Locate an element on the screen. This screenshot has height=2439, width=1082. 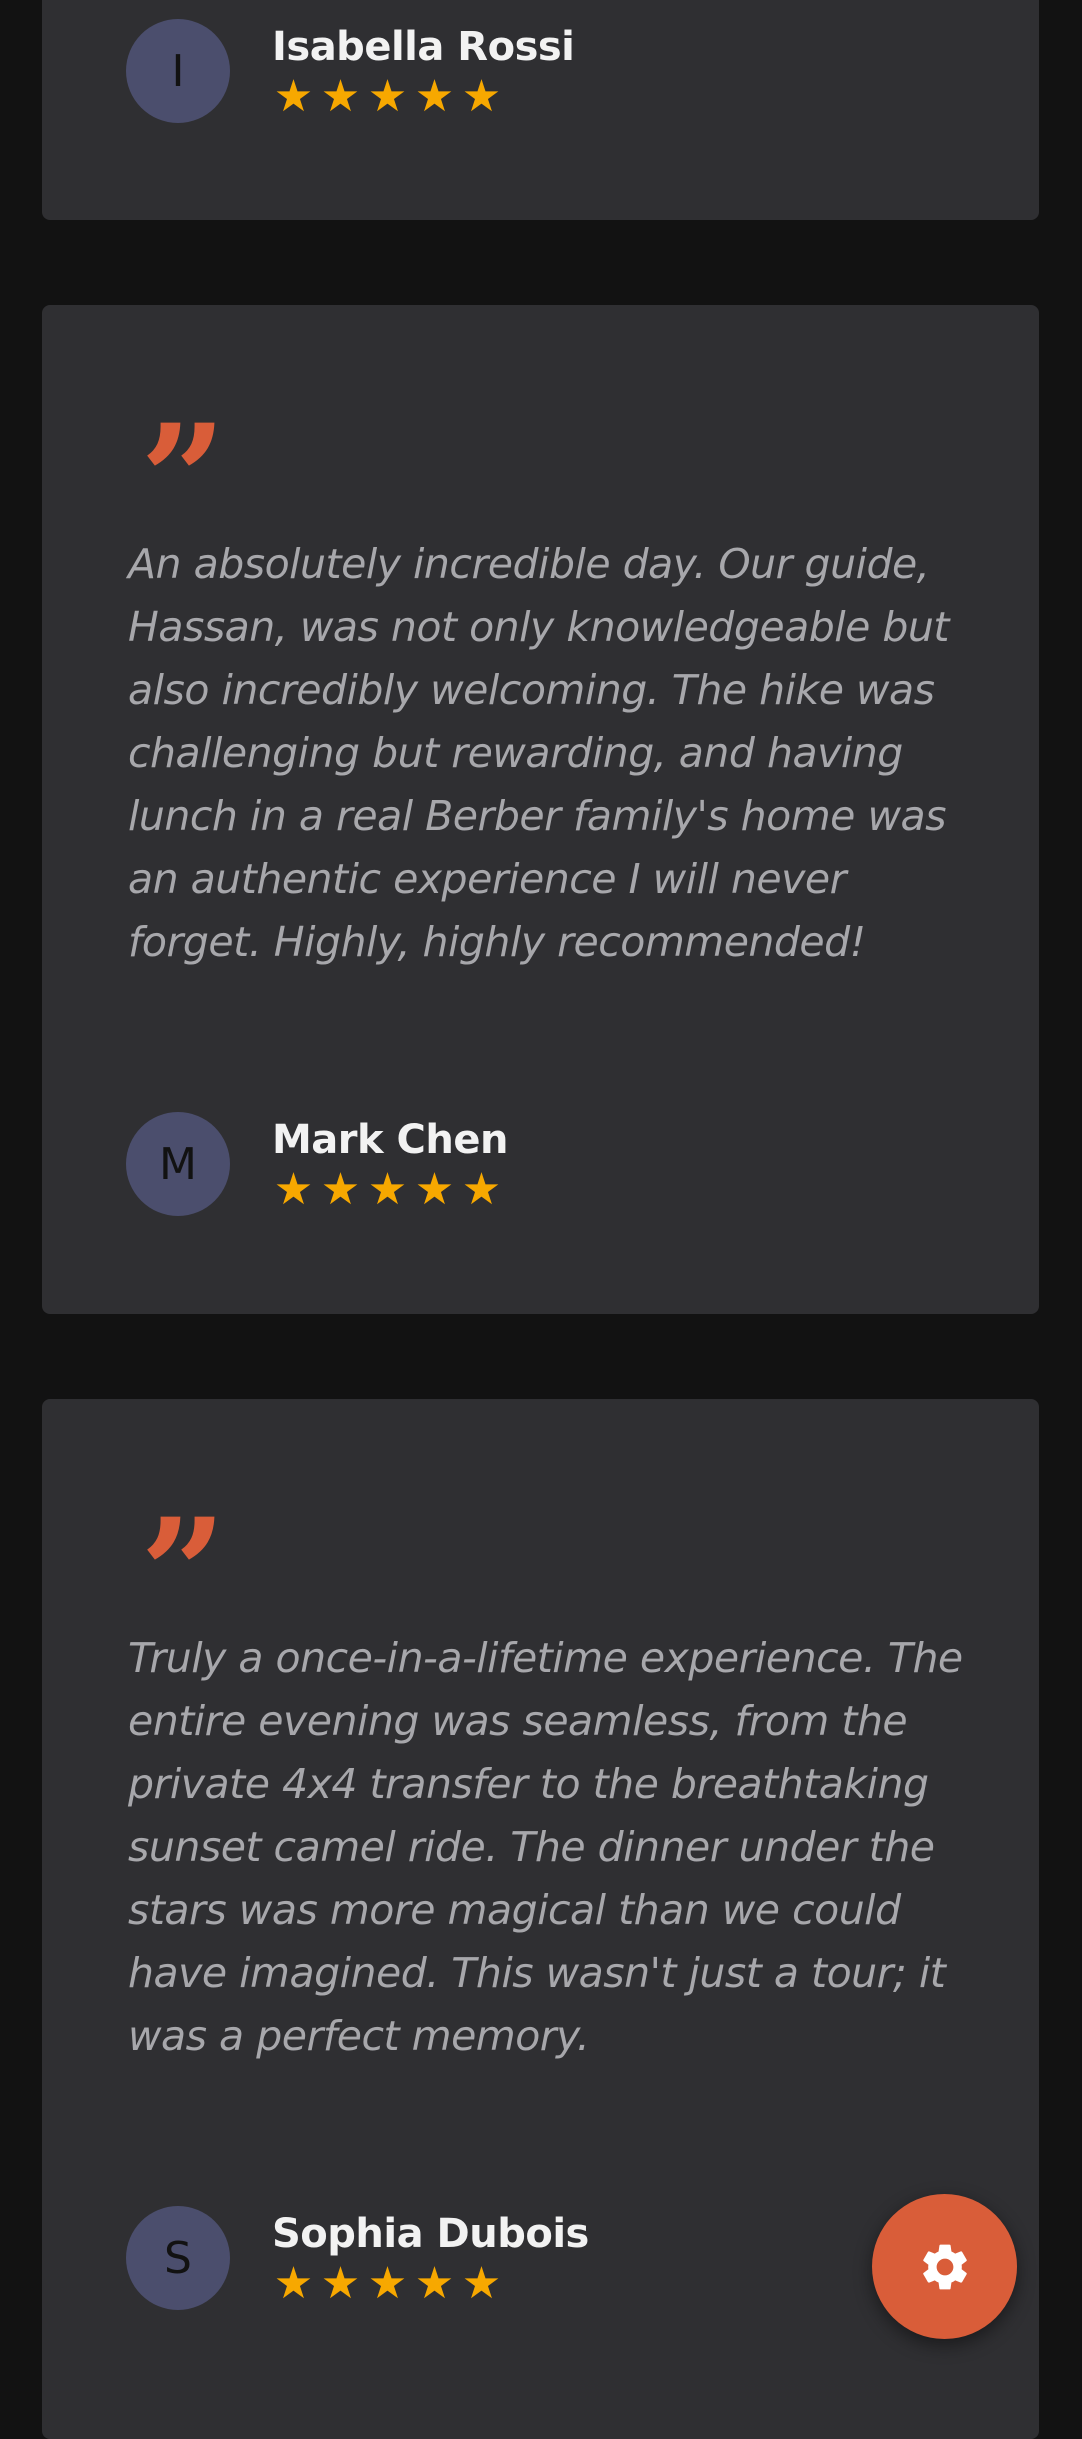
review-author: I Isabella Rossi ★ ★ ★ ★ ★ is located at coordinates (350, 71).